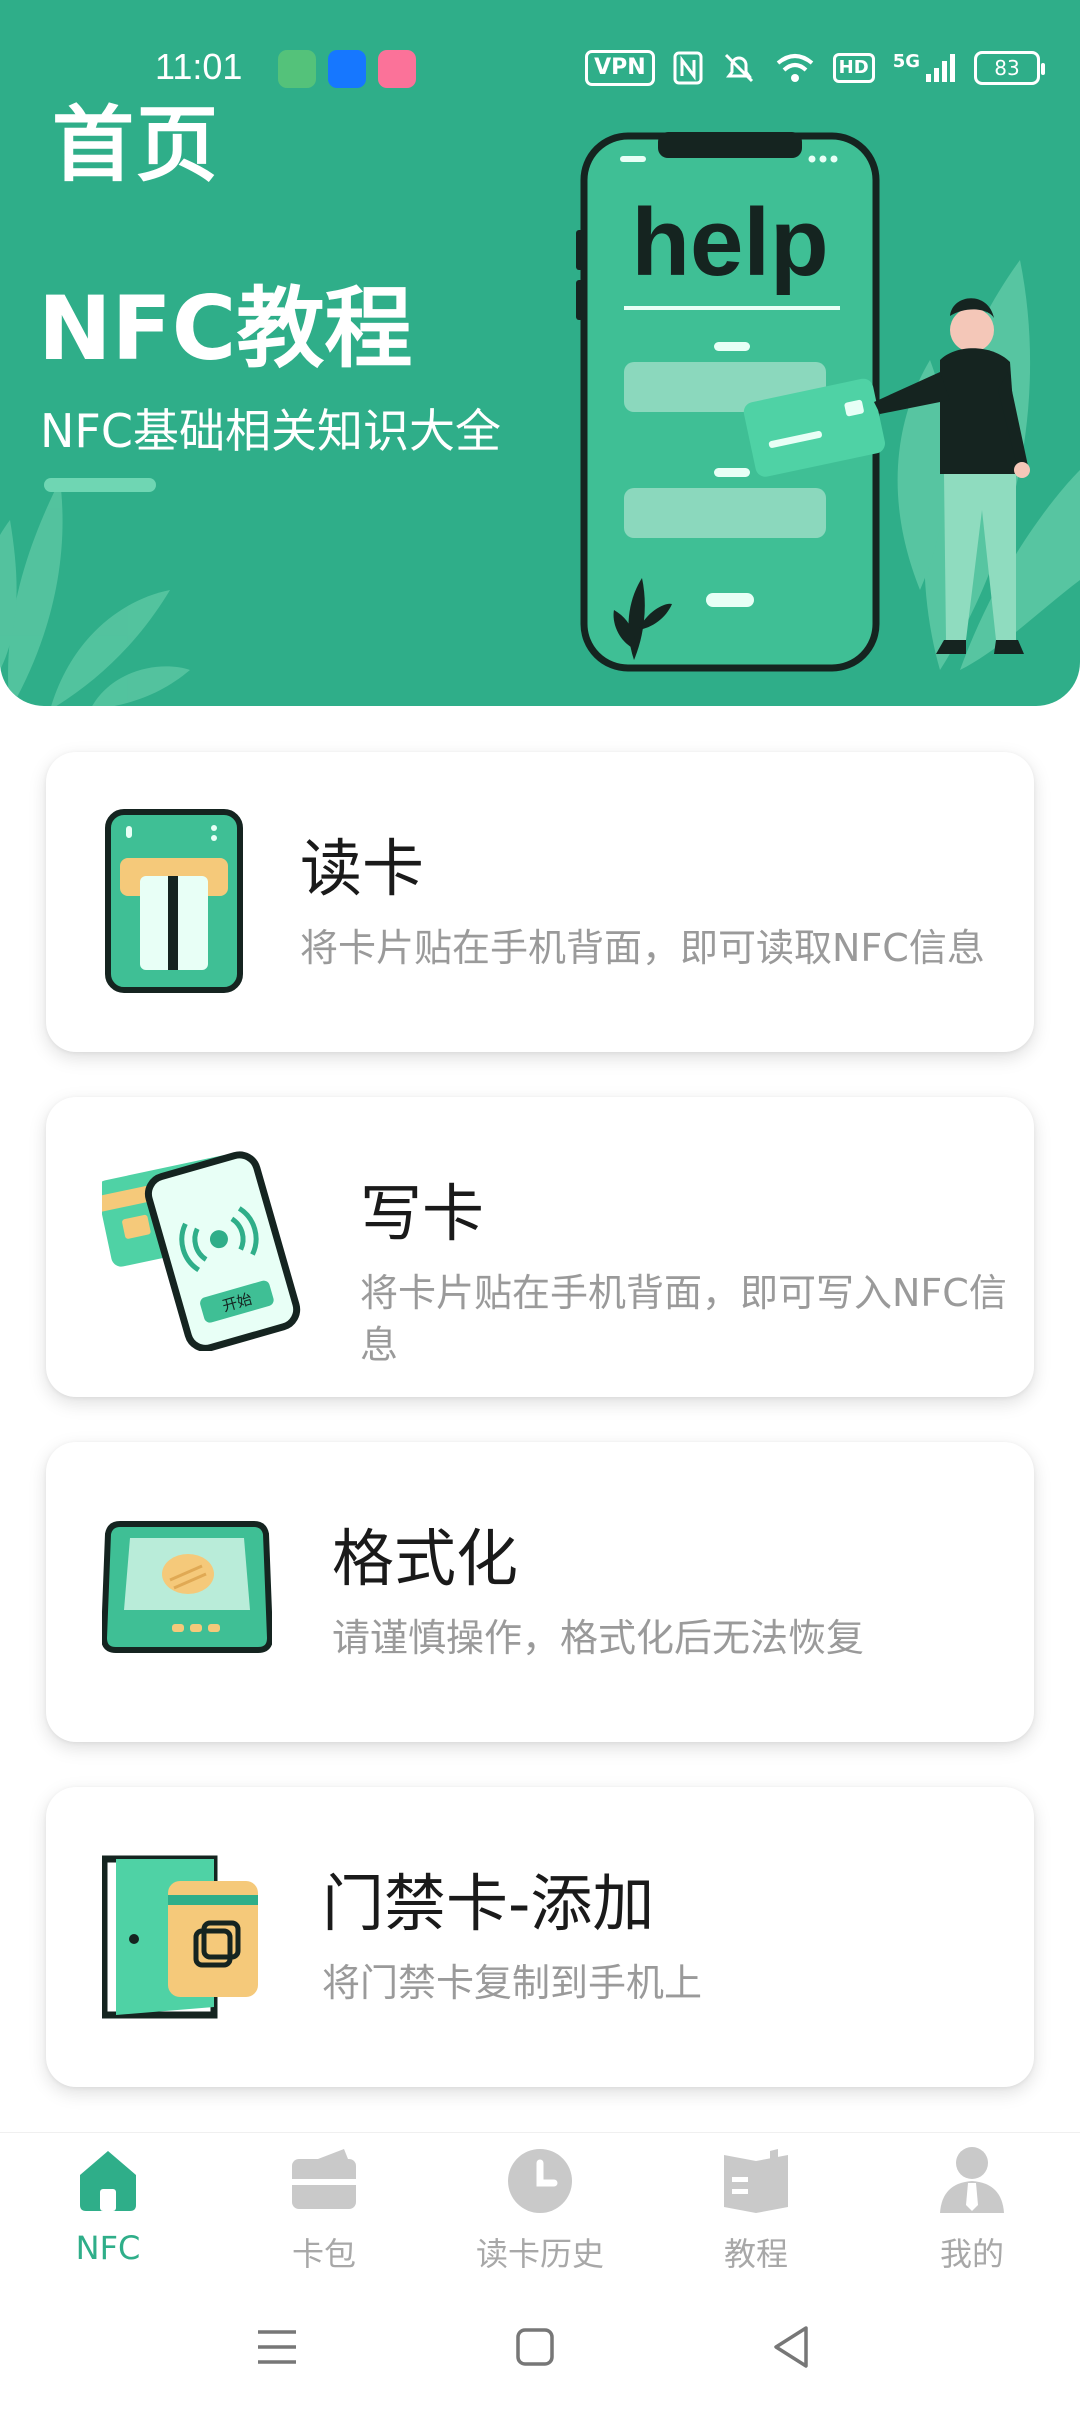  Describe the element at coordinates (512, 1983) in the screenshot. I see `access-card-add-description: 将门禁卡复制到手机上` at that location.